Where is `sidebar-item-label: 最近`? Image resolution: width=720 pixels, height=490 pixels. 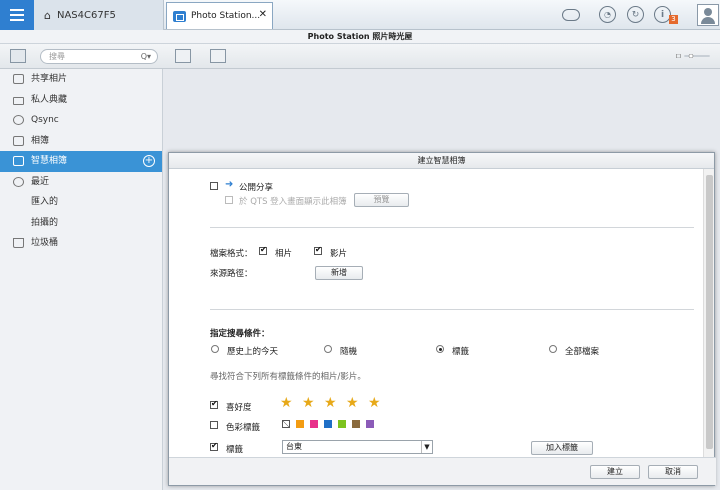 sidebar-item-label: 最近 is located at coordinates (40, 181).